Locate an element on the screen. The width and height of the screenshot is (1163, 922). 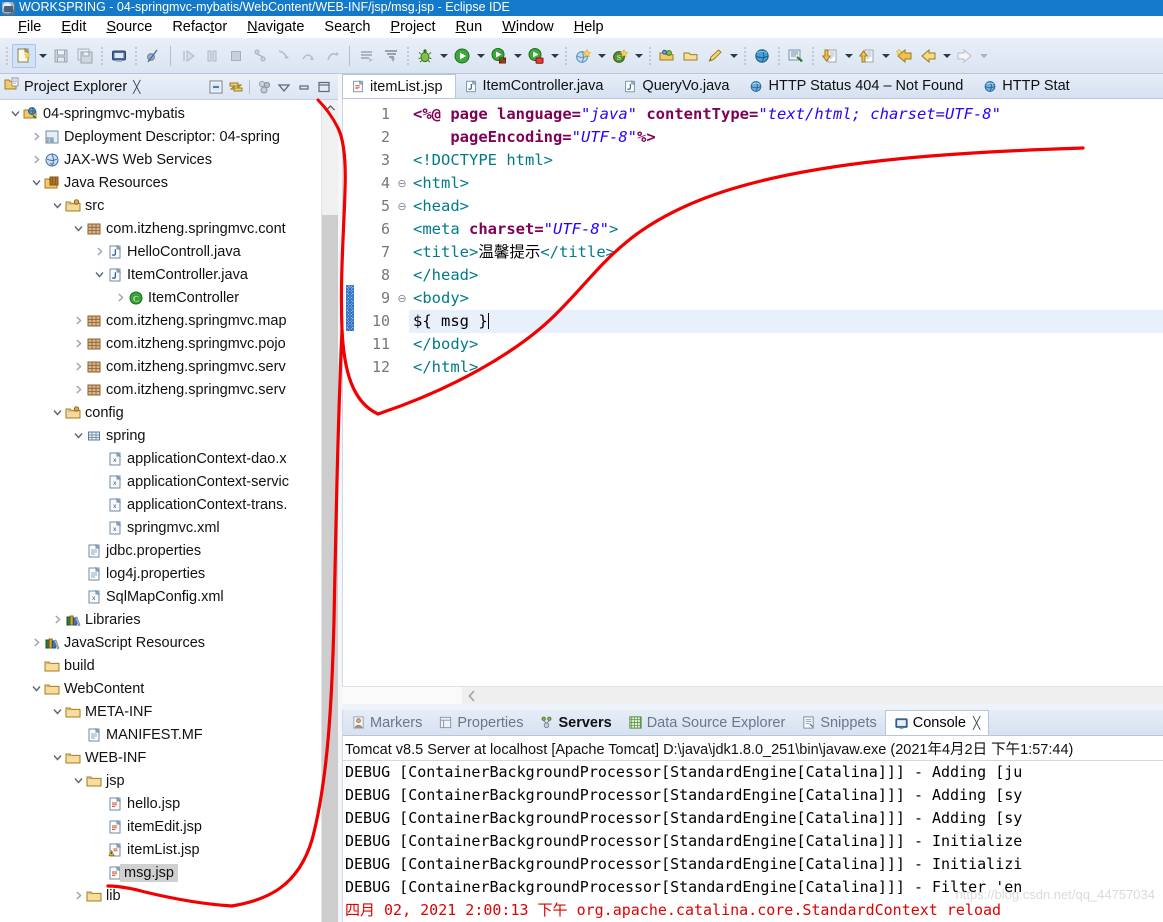
save-all-button is located at coordinates (85, 56).